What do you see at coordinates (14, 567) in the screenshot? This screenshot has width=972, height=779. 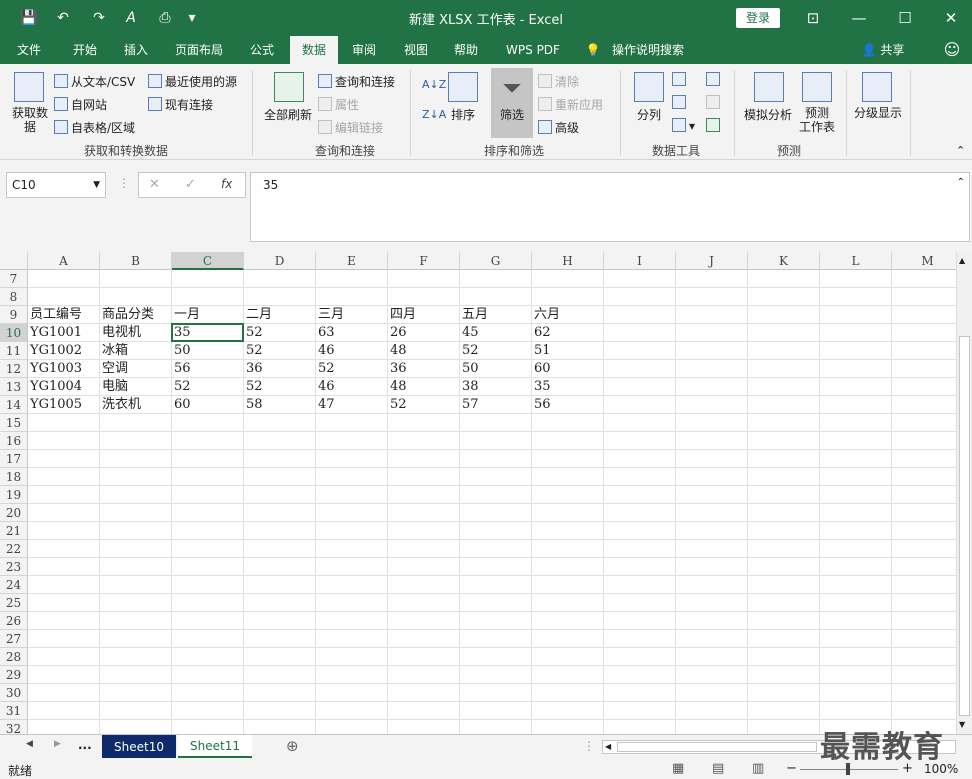 I see `row-header-23: 23` at bounding box center [14, 567].